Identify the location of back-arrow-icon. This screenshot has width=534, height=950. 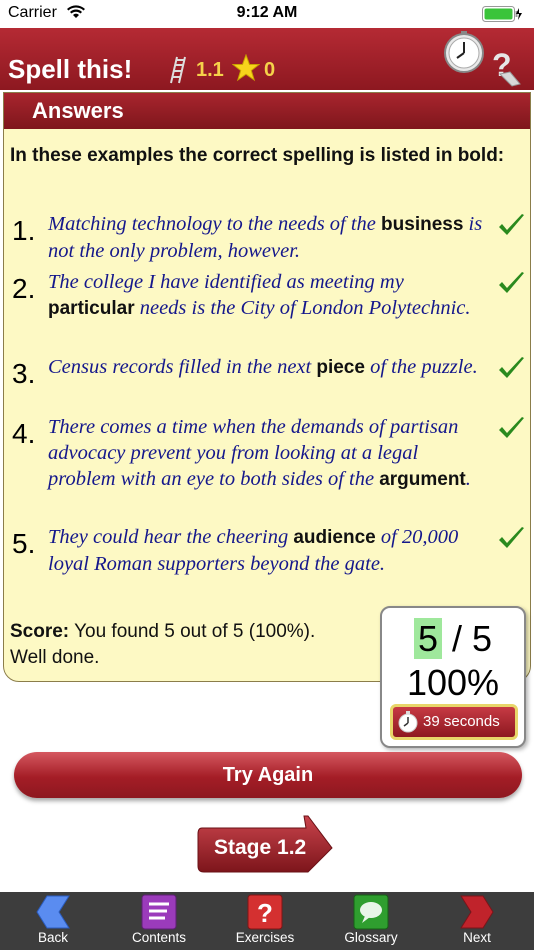
(53, 912).